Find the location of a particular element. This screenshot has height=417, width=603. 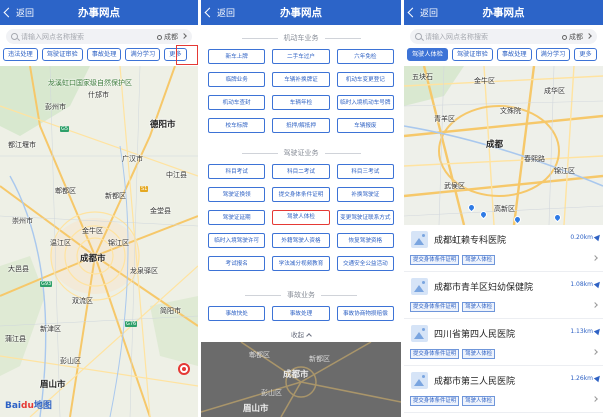

map-label: 什邡市 is located at coordinates (98, 95).